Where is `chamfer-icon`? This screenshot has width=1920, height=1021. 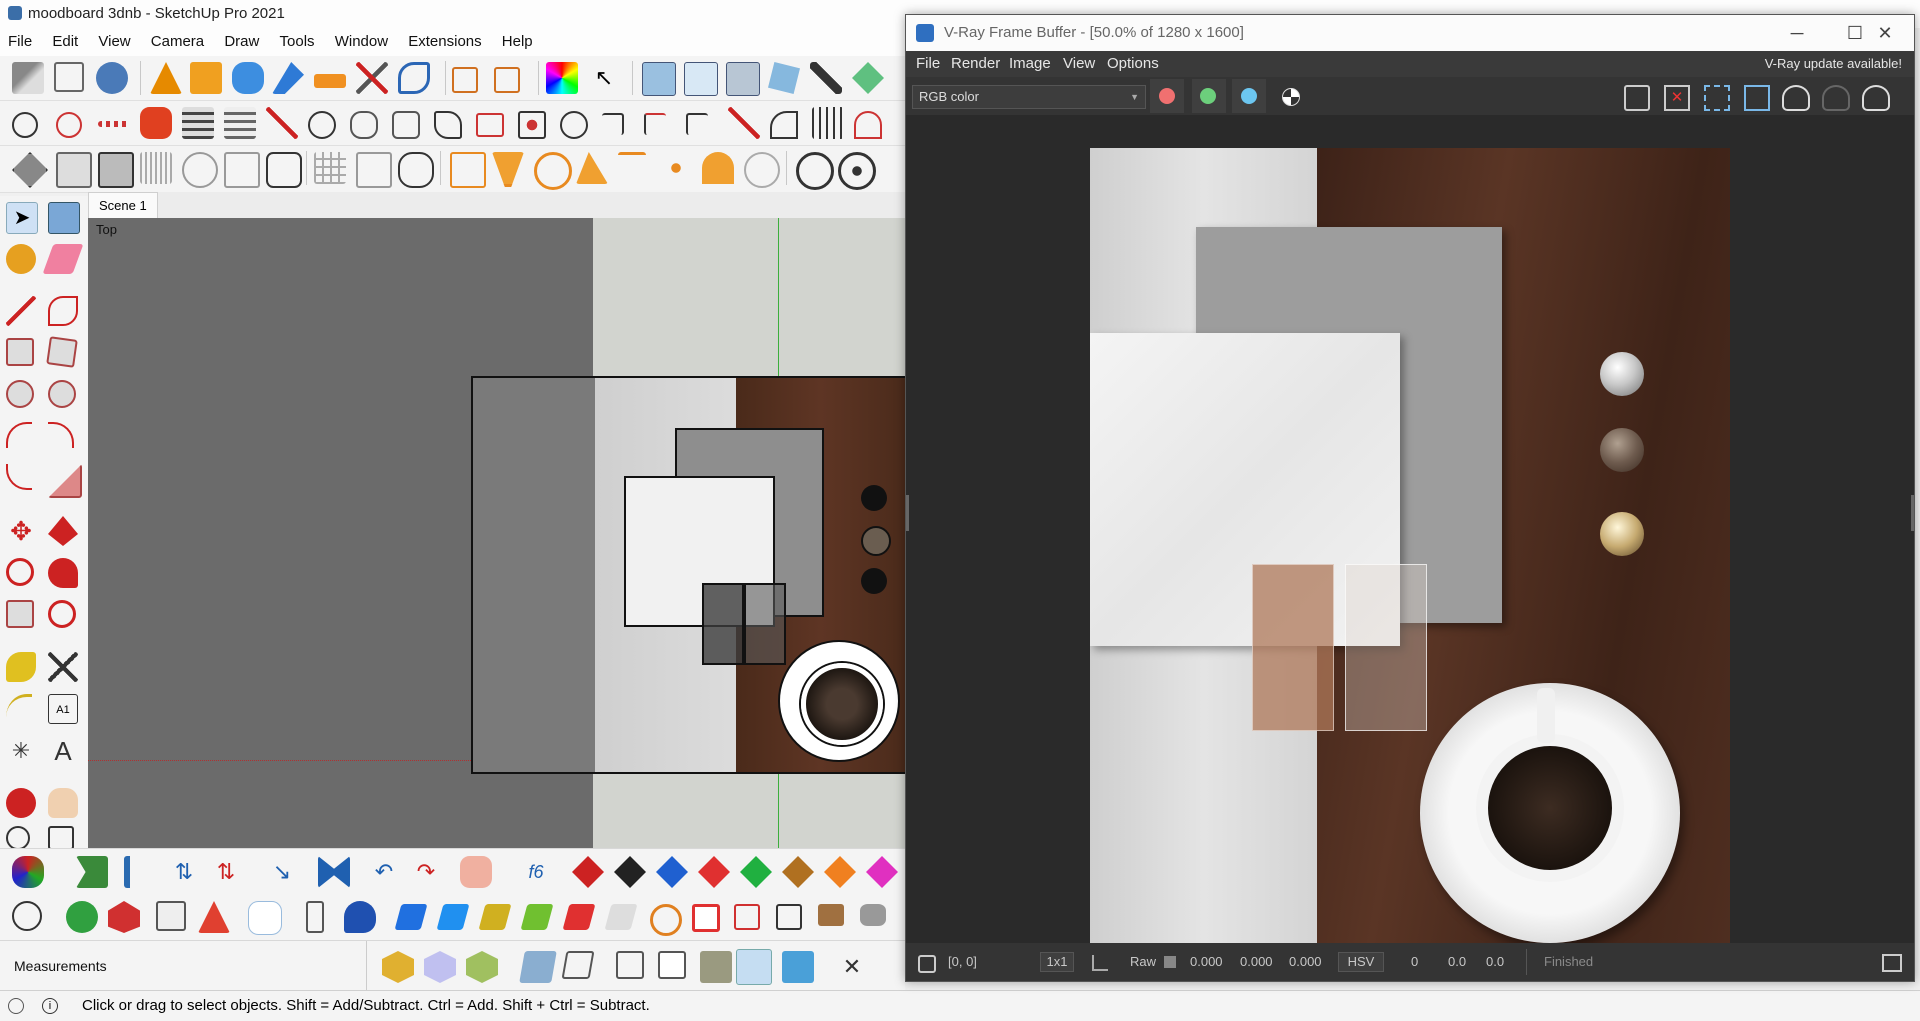
chamfer-icon is located at coordinates (697, 124).